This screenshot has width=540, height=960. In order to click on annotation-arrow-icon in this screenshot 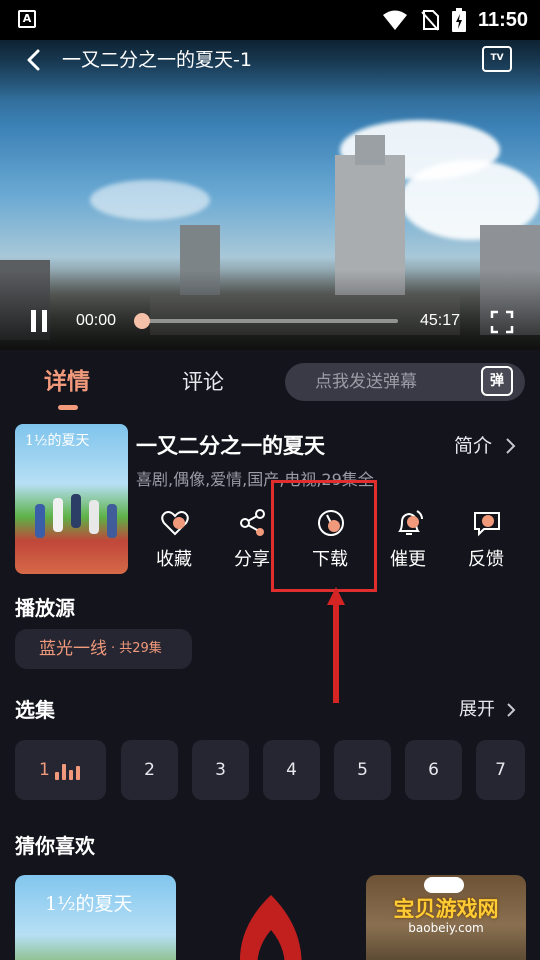, I will do `click(336, 645)`.